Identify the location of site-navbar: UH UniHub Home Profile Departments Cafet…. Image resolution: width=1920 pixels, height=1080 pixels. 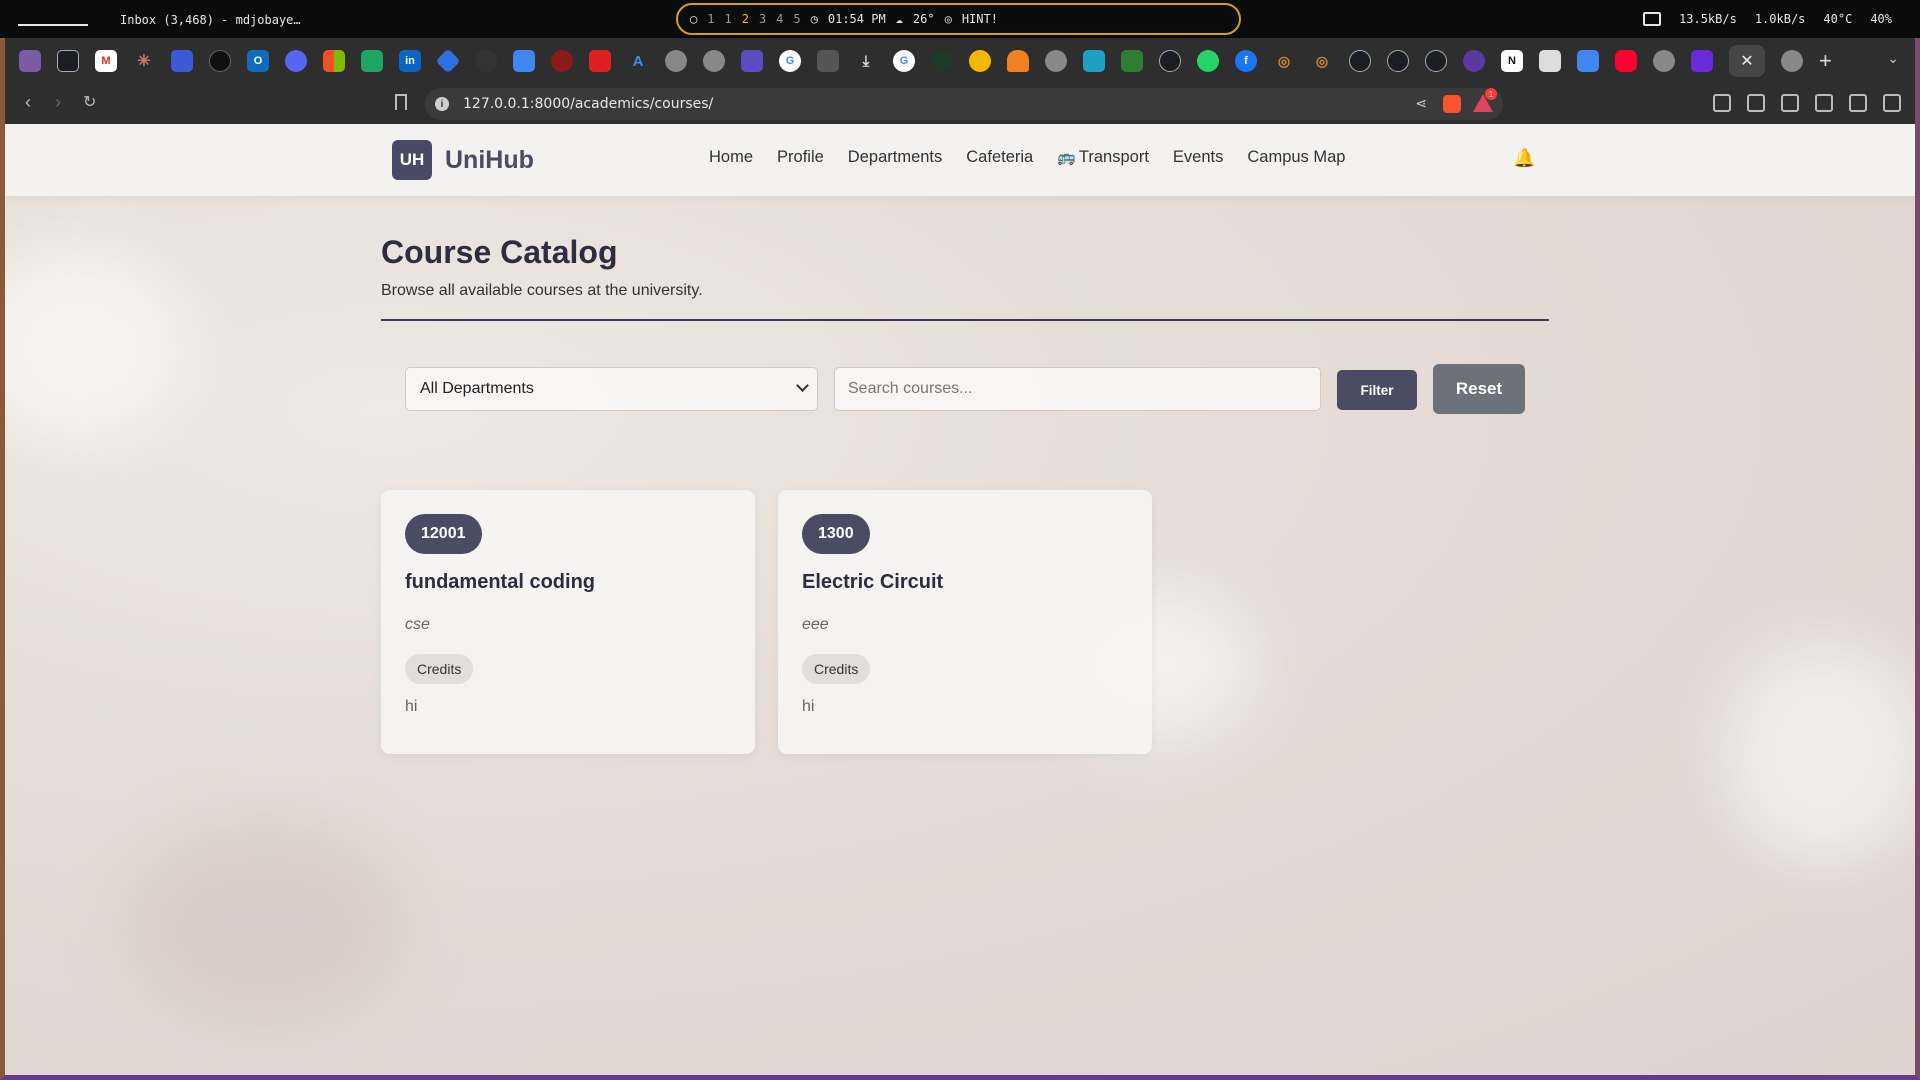
(960, 160).